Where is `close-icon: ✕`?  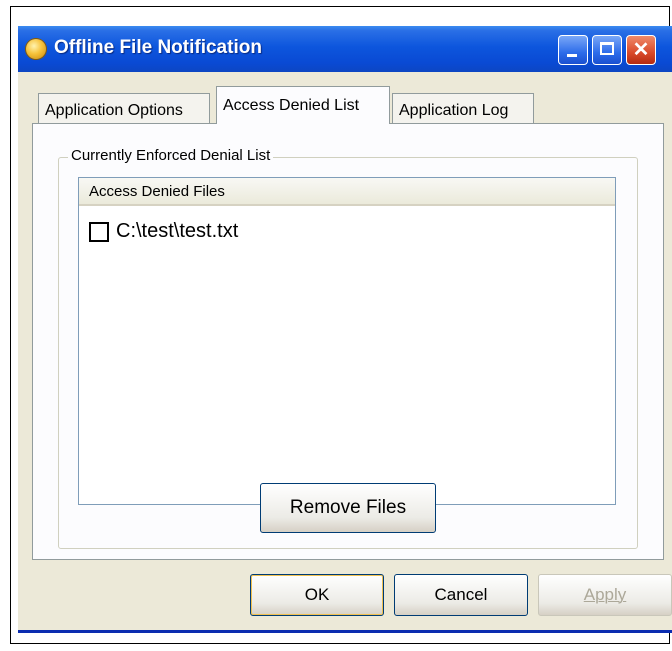 close-icon: ✕ is located at coordinates (641, 50).